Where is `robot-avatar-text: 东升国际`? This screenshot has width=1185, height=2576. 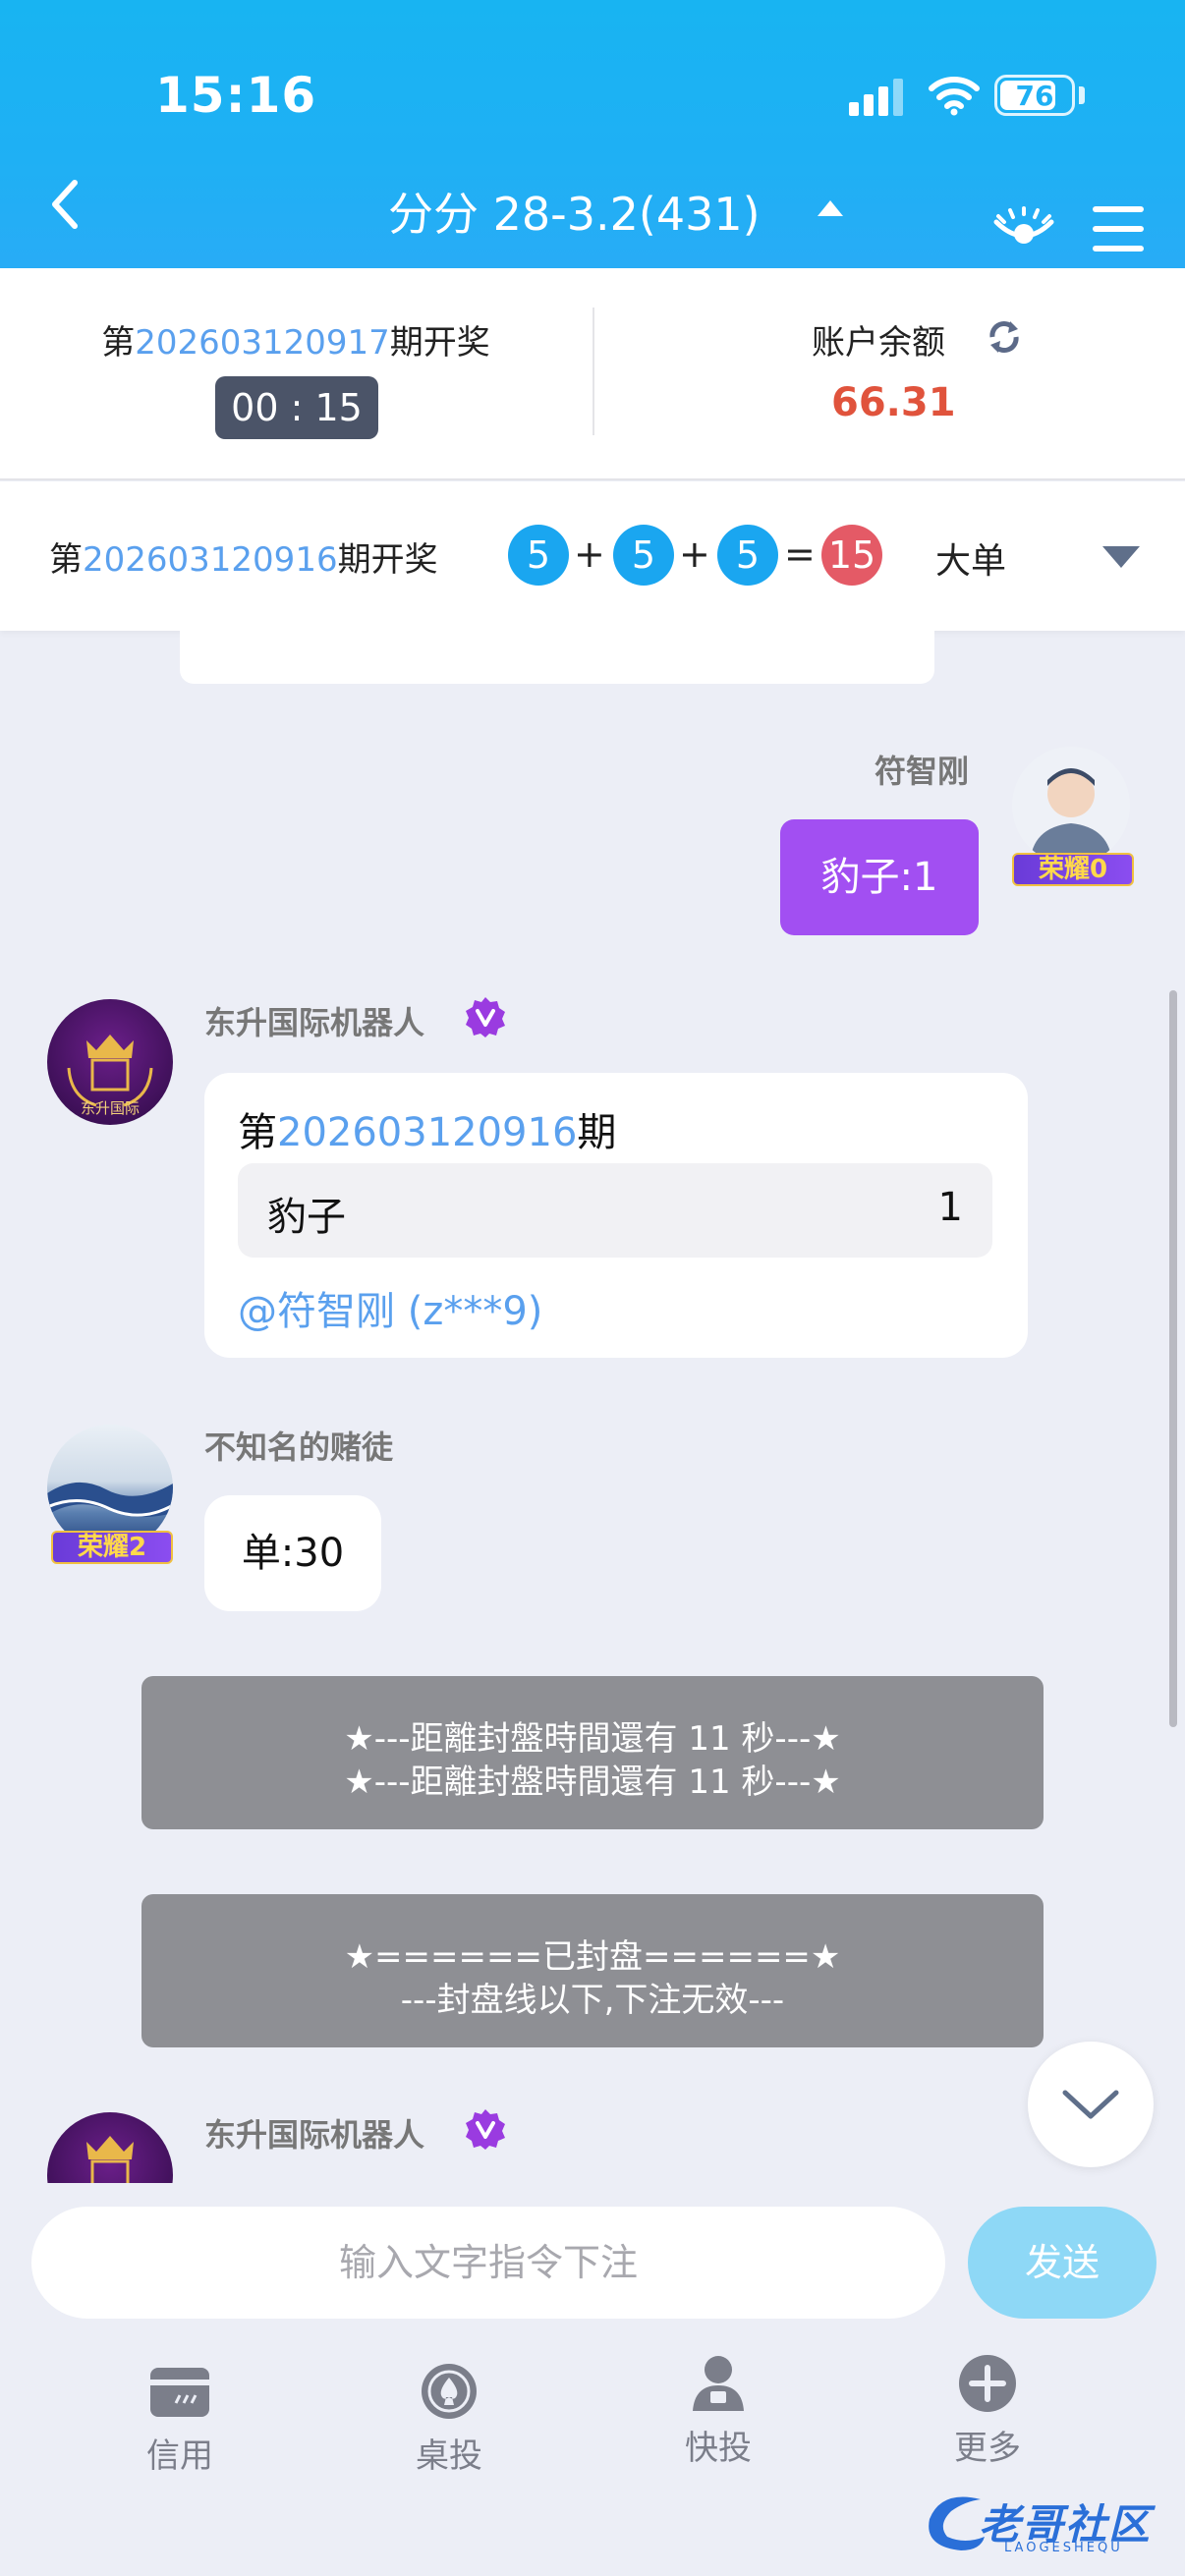 robot-avatar-text: 东升国际 is located at coordinates (110, 1108).